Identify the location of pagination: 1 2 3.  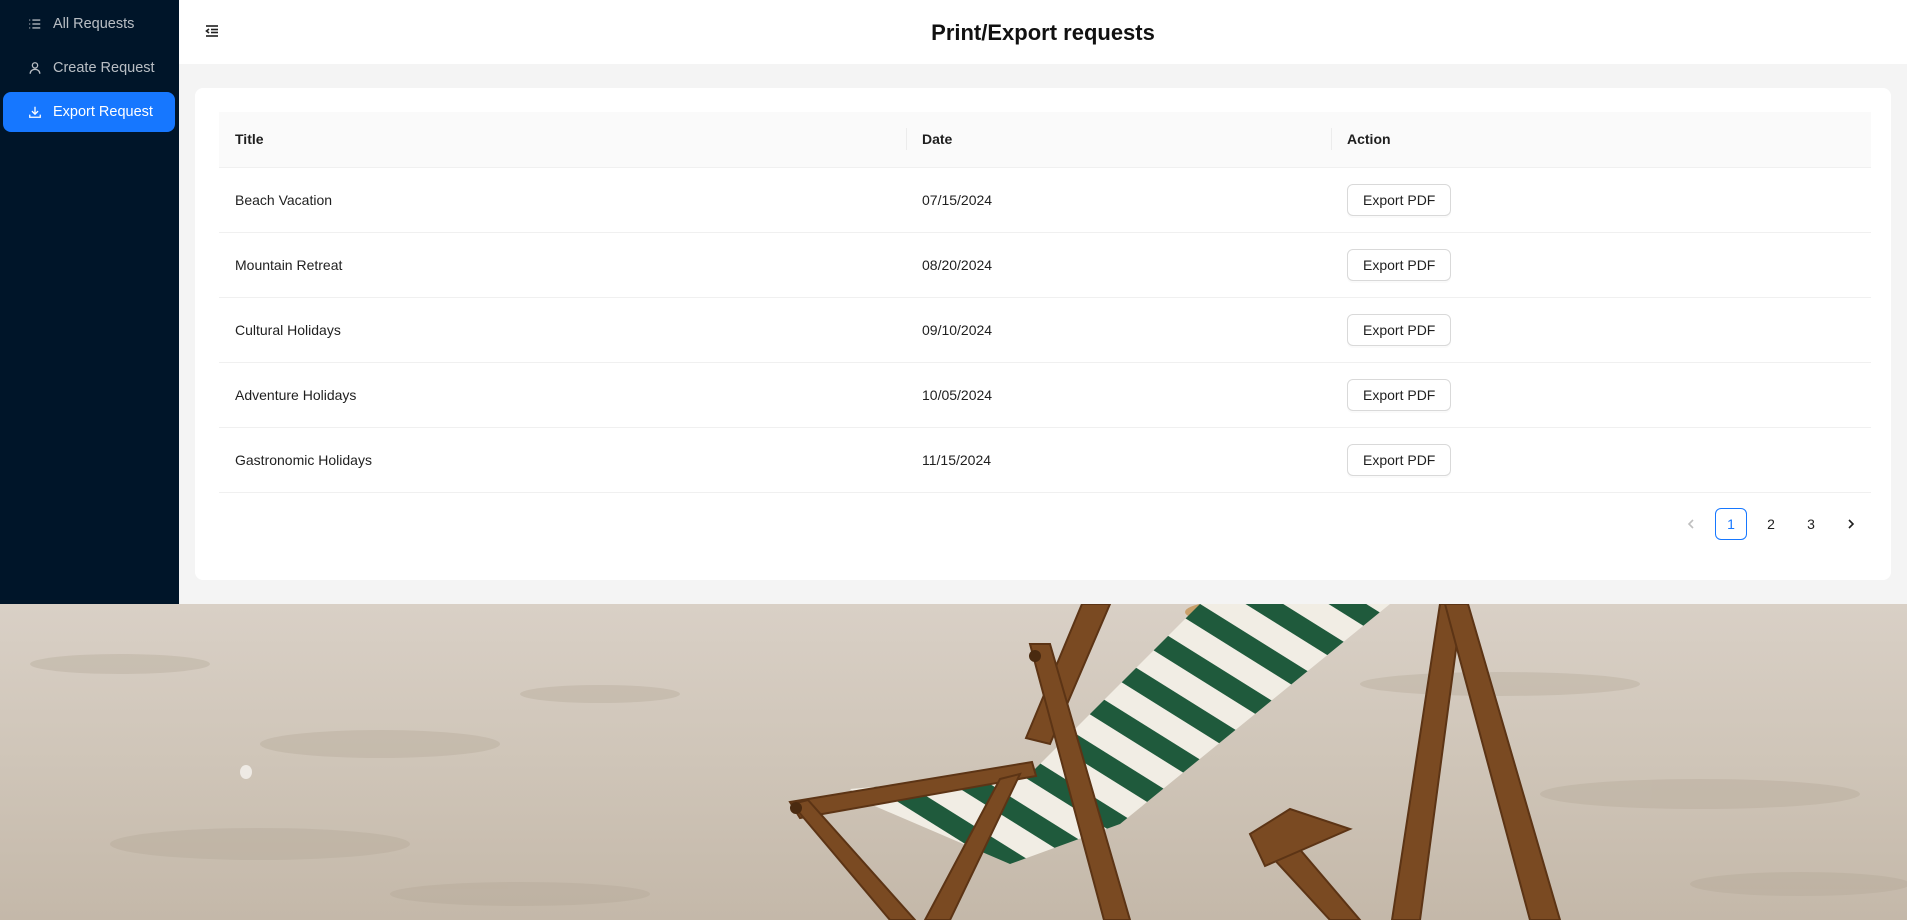
(1771, 524).